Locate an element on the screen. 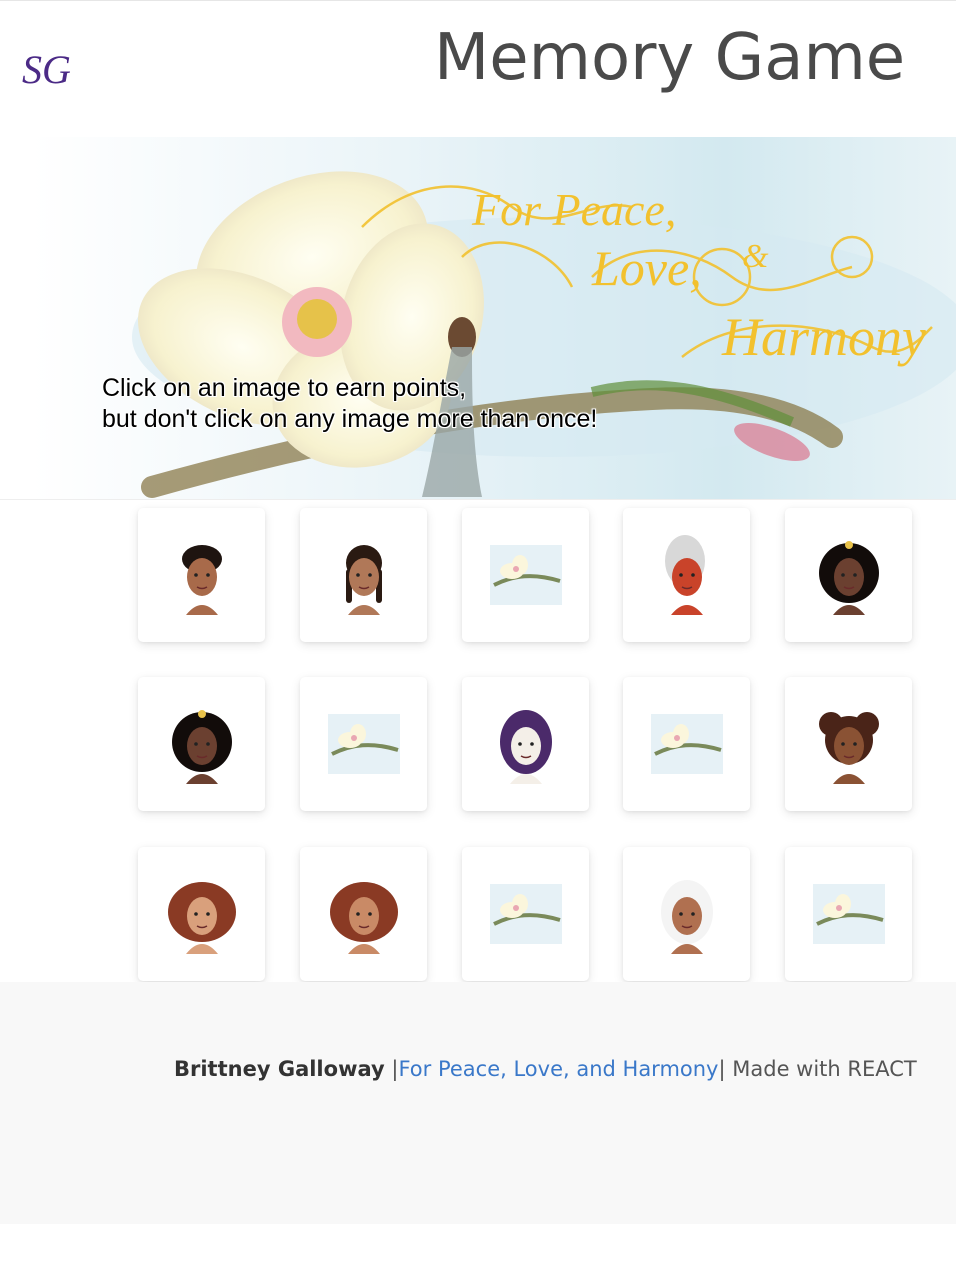 This screenshot has width=956, height=1280. card-character-auburn is located at coordinates (201, 914).